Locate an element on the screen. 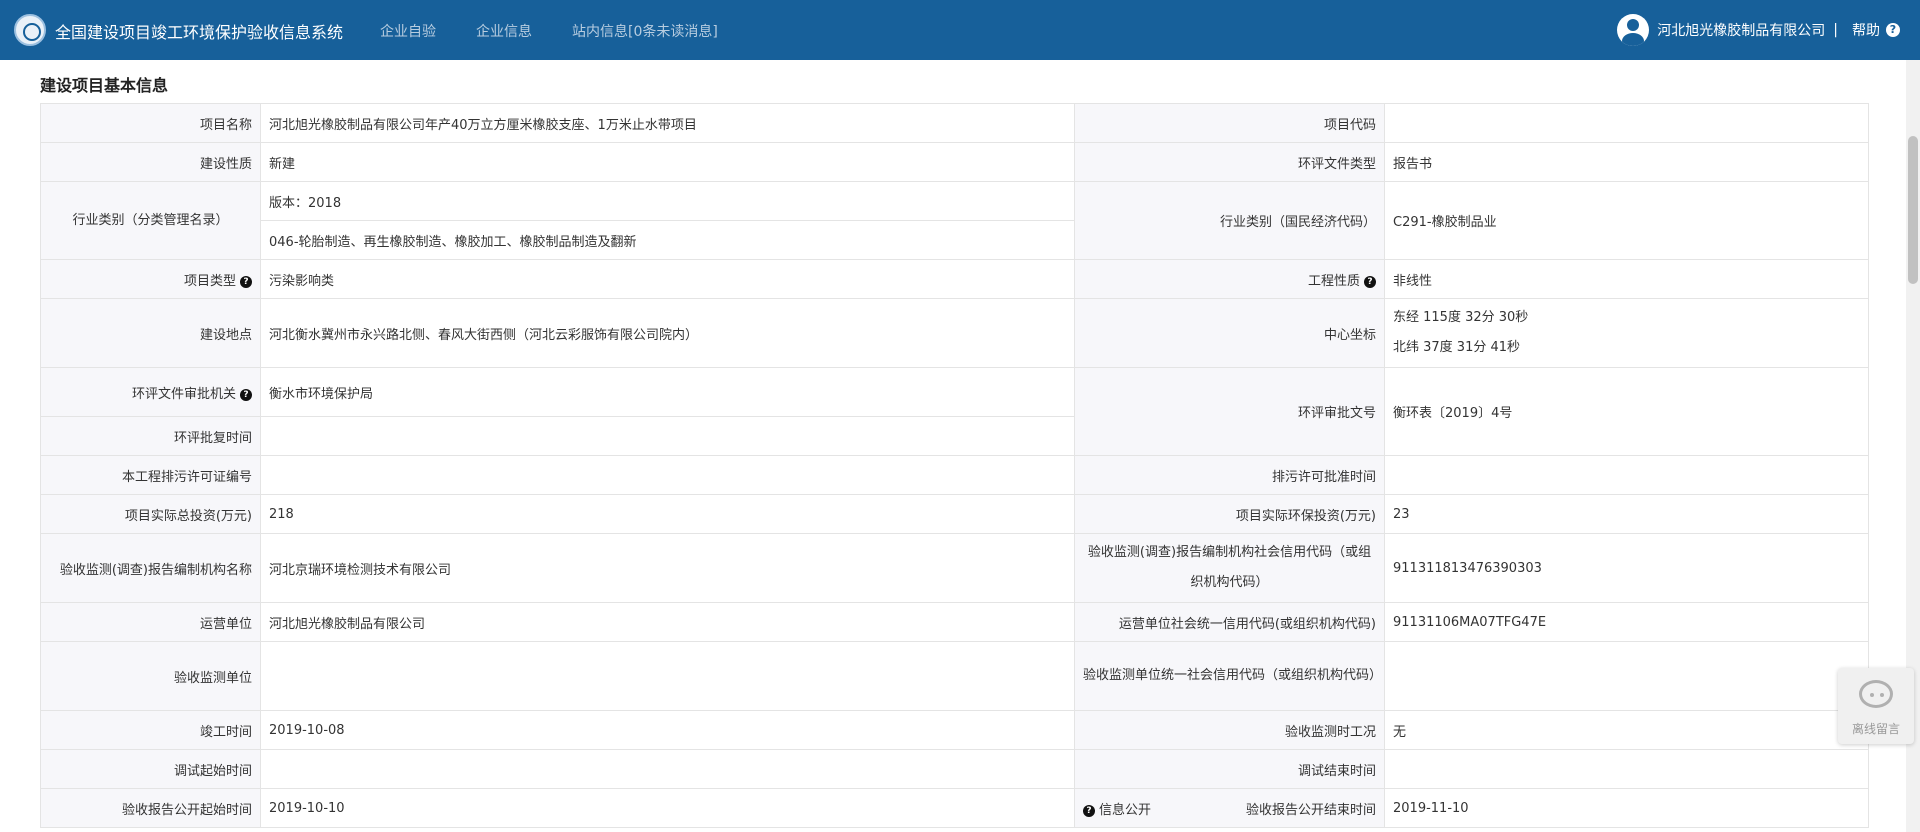 The height and width of the screenshot is (832, 1920). label-center-coord: 中心坐标 is located at coordinates (1229, 333).